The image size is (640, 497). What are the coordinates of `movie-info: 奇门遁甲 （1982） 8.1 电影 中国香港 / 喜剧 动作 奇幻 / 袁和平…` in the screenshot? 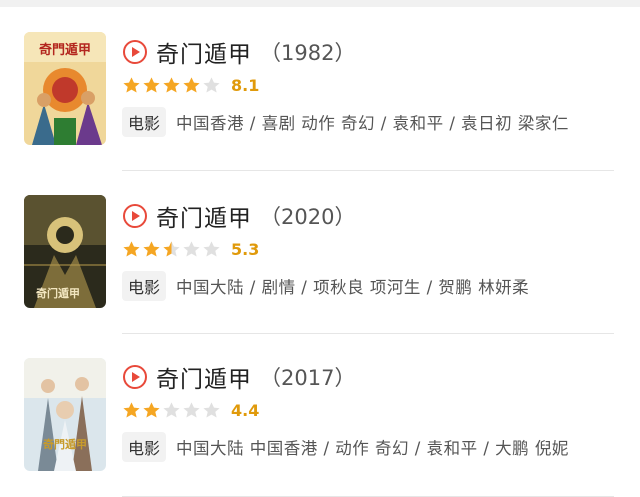 It's located at (345, 86).